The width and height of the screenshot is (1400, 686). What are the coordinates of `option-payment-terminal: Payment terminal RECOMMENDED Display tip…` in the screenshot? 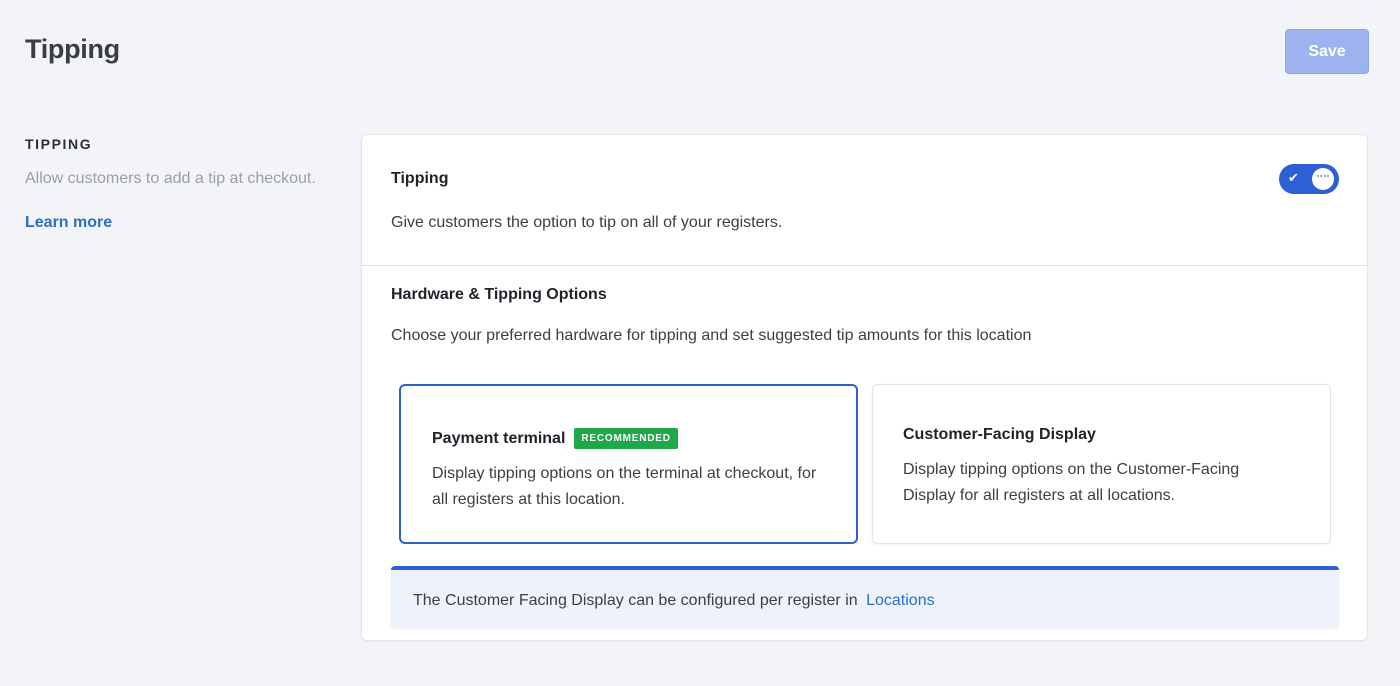 It's located at (628, 464).